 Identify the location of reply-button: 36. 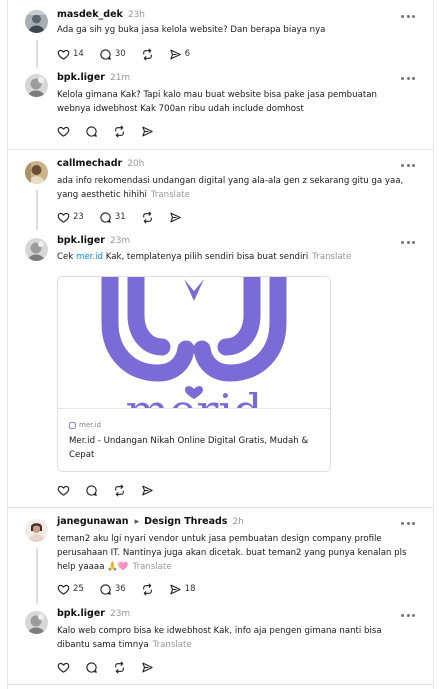
(112, 589).